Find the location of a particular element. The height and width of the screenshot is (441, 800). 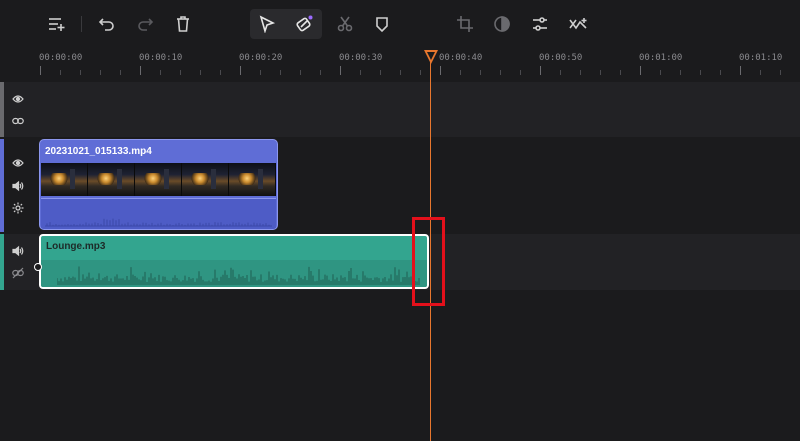

audio-clip-filename: Lounge.mp3 is located at coordinates (76, 246).